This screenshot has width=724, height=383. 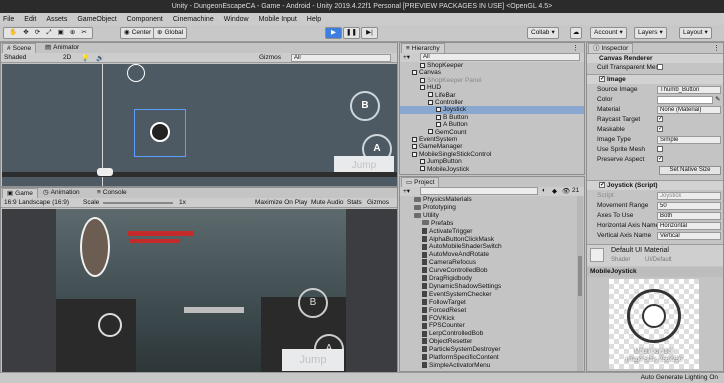 What do you see at coordinates (61, 33) in the screenshot?
I see `rect-tool-icon: ▣` at bounding box center [61, 33].